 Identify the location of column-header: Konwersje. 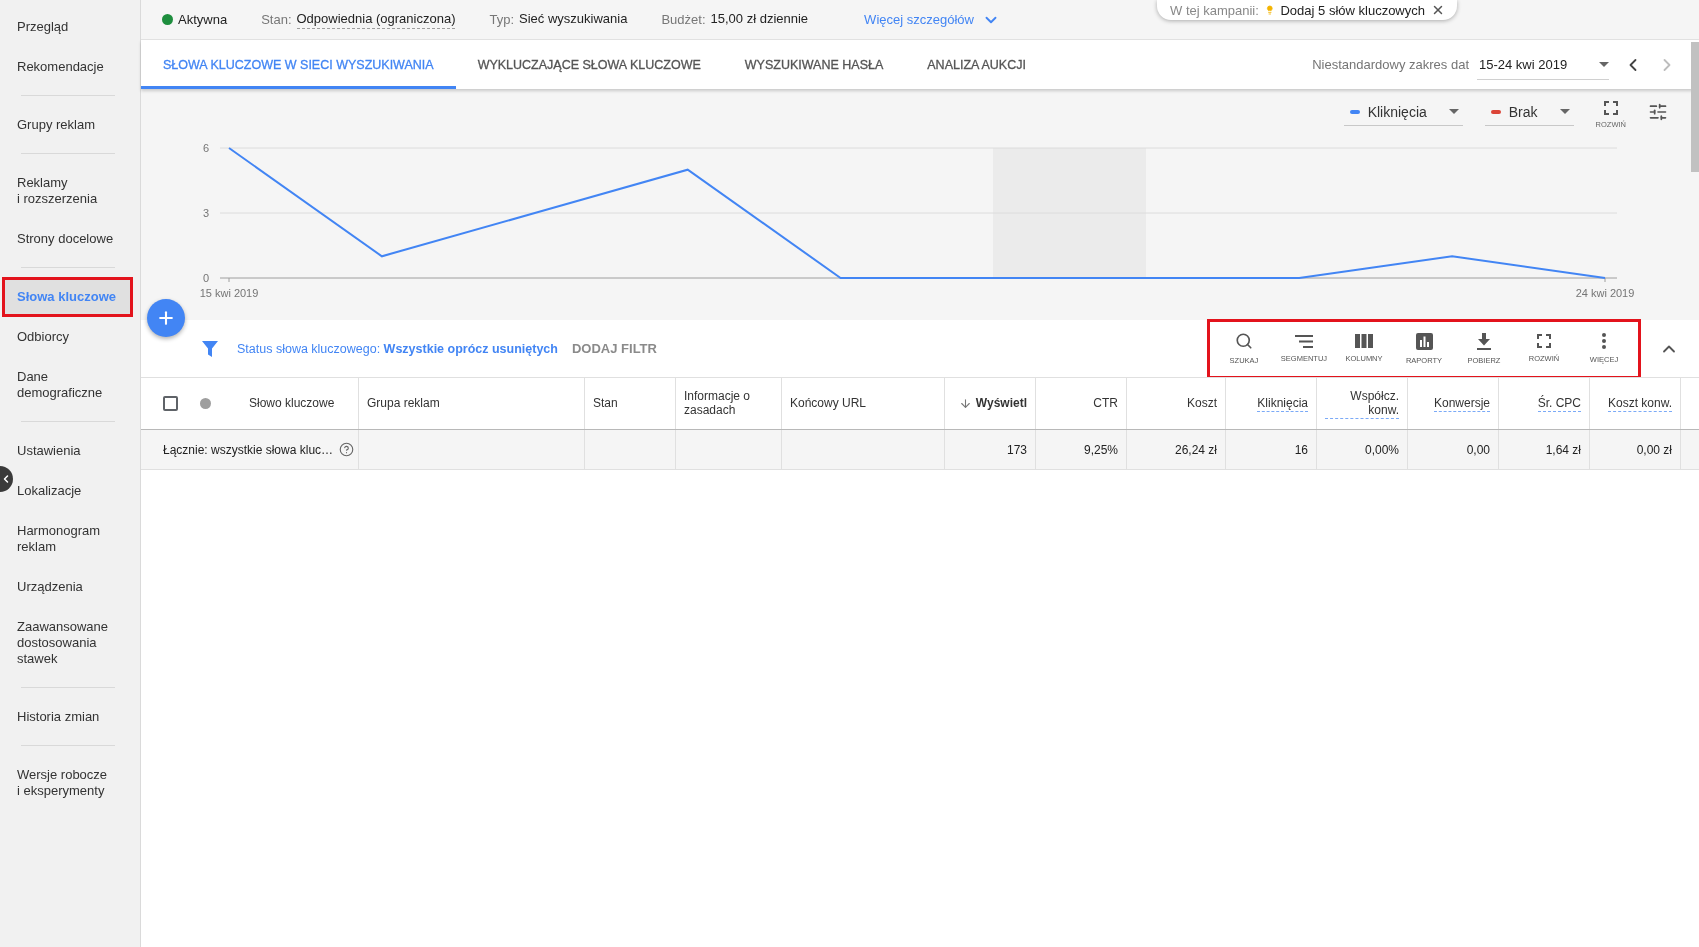
(1461, 403).